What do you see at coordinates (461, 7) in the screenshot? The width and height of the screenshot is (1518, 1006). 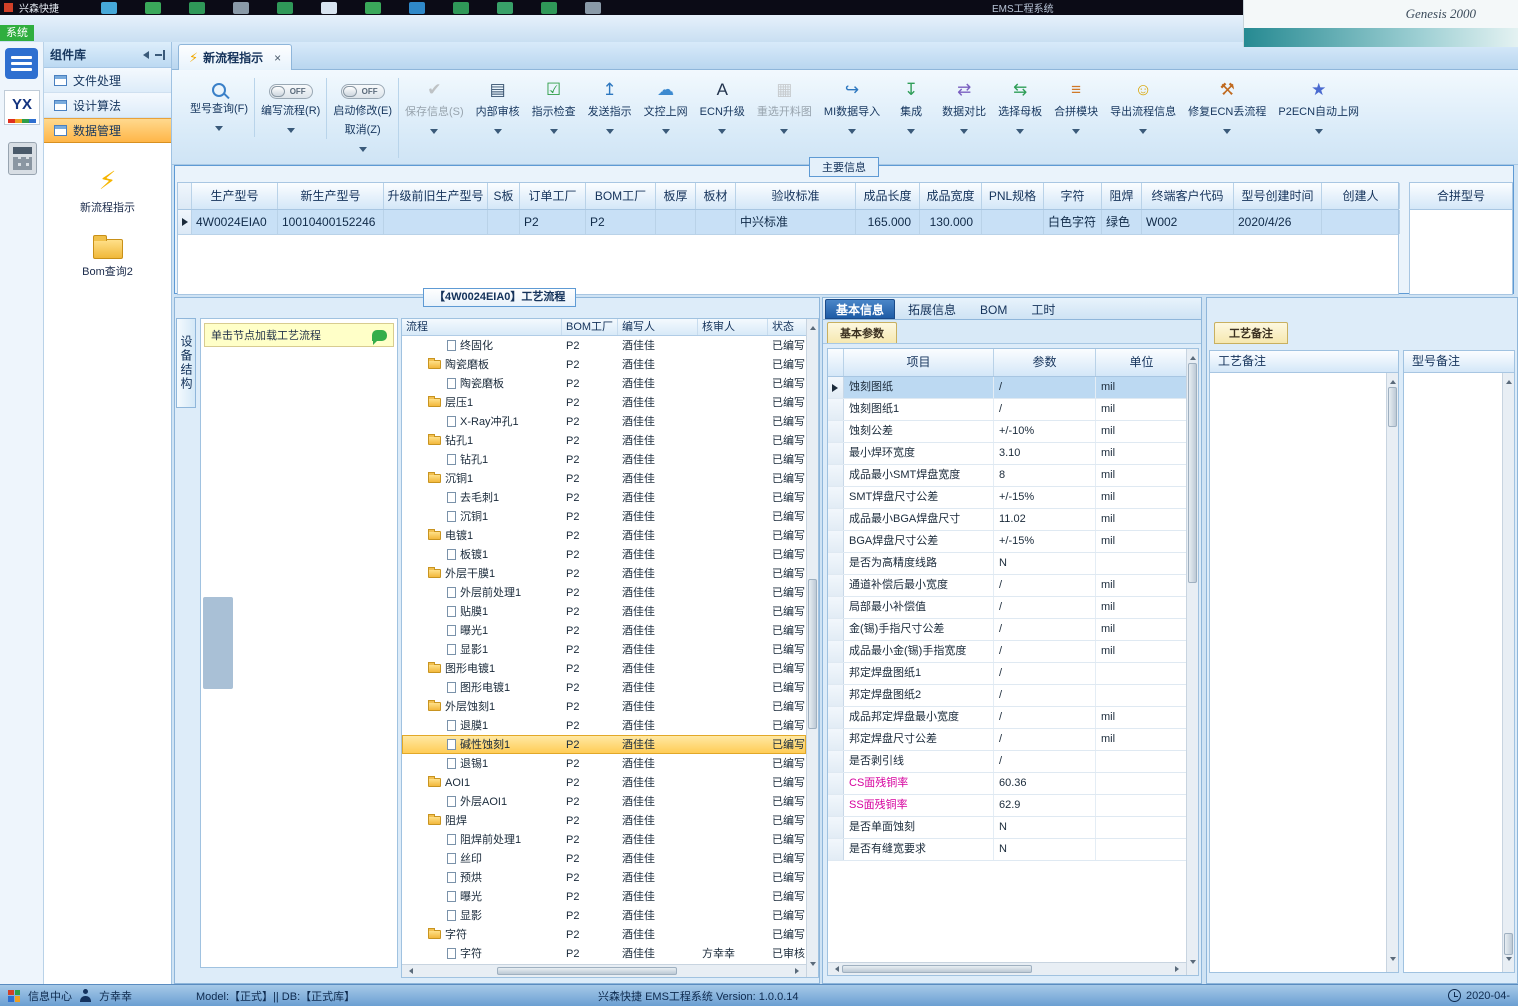 I see `users-icon` at bounding box center [461, 7].